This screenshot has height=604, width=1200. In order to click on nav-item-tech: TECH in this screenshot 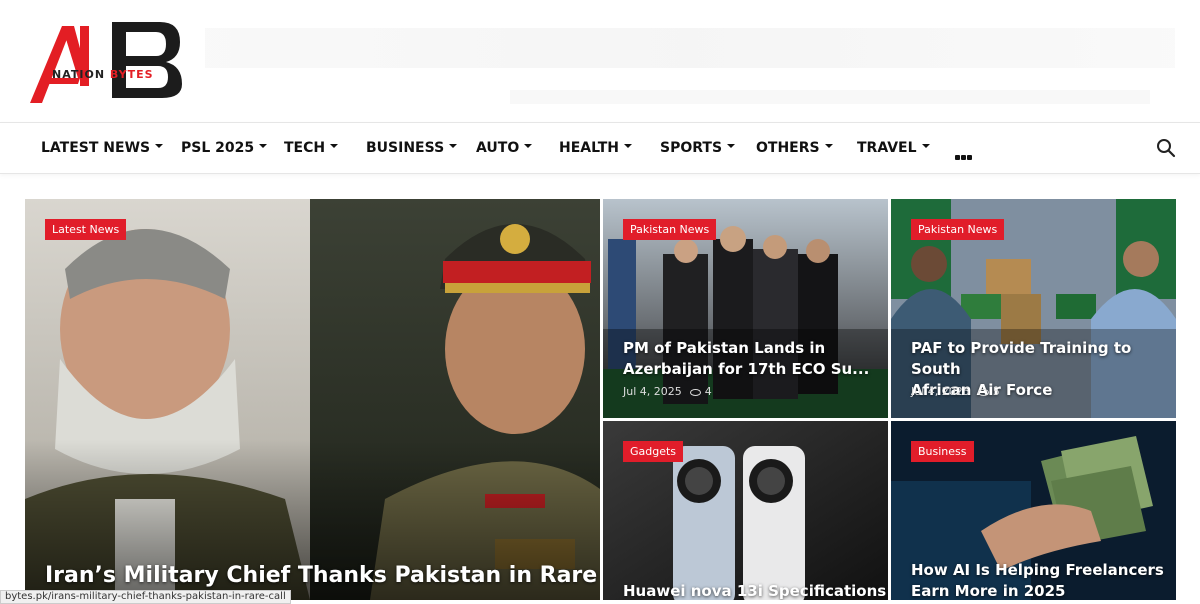, I will do `click(311, 148)`.